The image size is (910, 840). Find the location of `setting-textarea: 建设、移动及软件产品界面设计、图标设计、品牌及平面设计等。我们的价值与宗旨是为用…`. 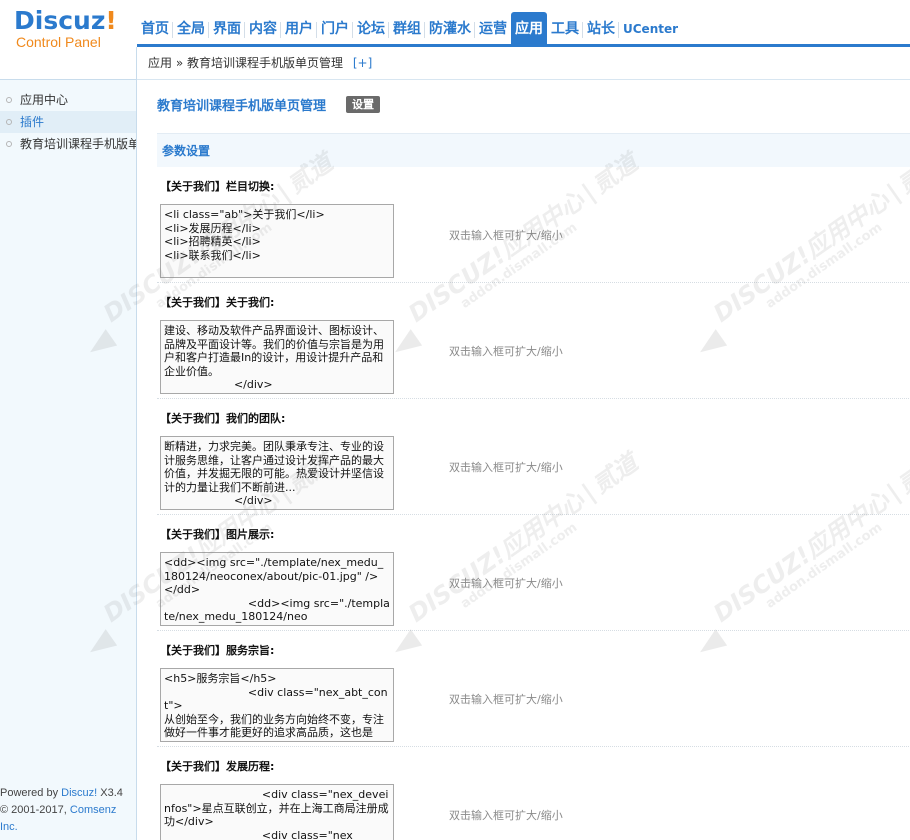

setting-textarea: 建设、移动及软件产品界面设计、图标设计、品牌及平面设计等。我们的价值与宗旨是为用… is located at coordinates (277, 357).